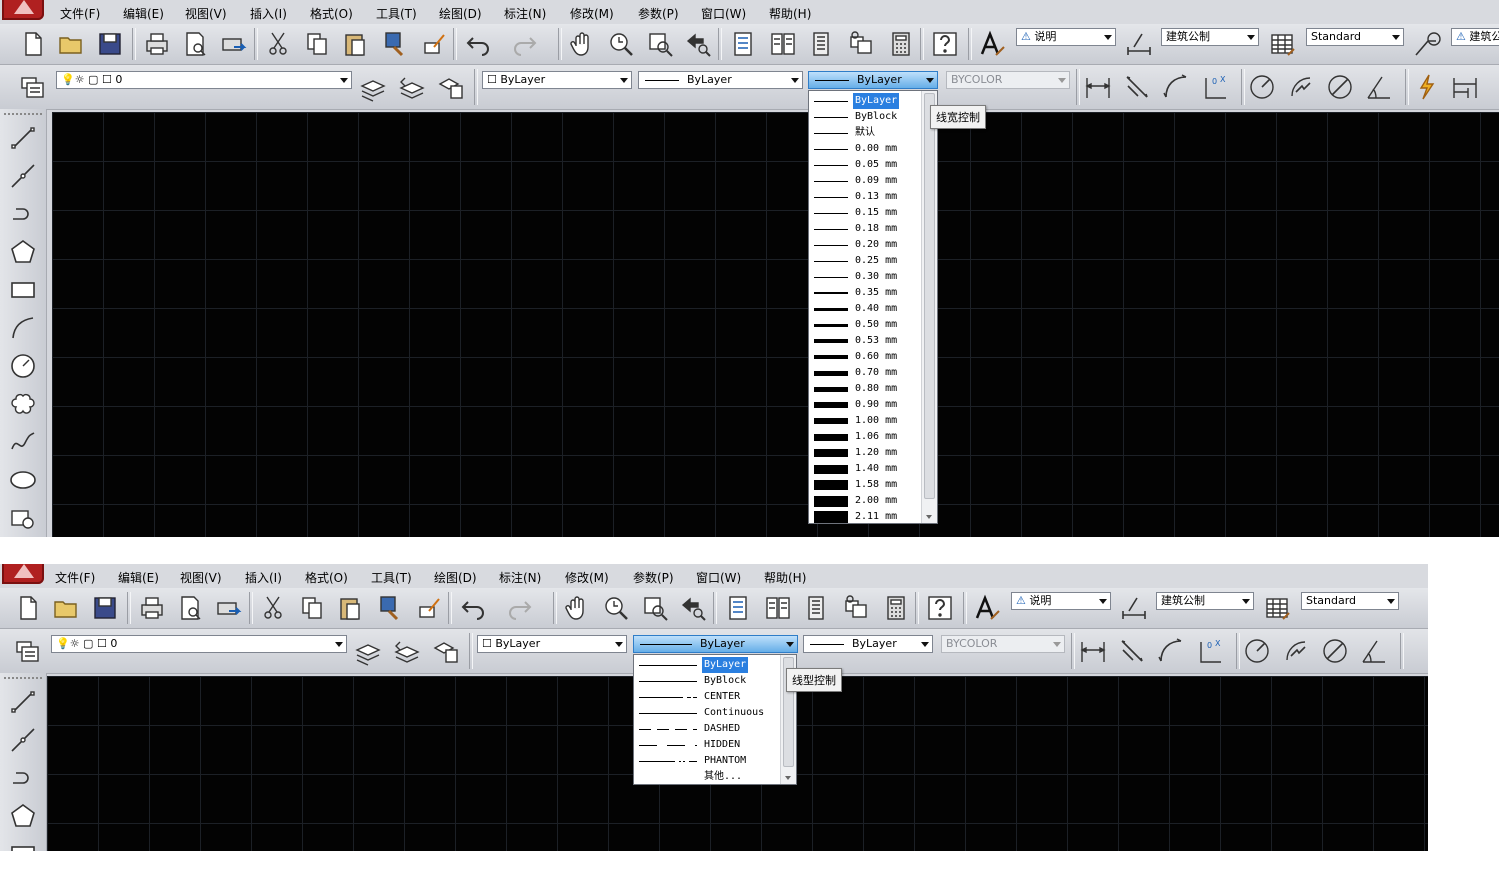 Image resolution: width=1499 pixels, height=892 pixels. What do you see at coordinates (71, 44) in the screenshot?
I see `open-folder-icon` at bounding box center [71, 44].